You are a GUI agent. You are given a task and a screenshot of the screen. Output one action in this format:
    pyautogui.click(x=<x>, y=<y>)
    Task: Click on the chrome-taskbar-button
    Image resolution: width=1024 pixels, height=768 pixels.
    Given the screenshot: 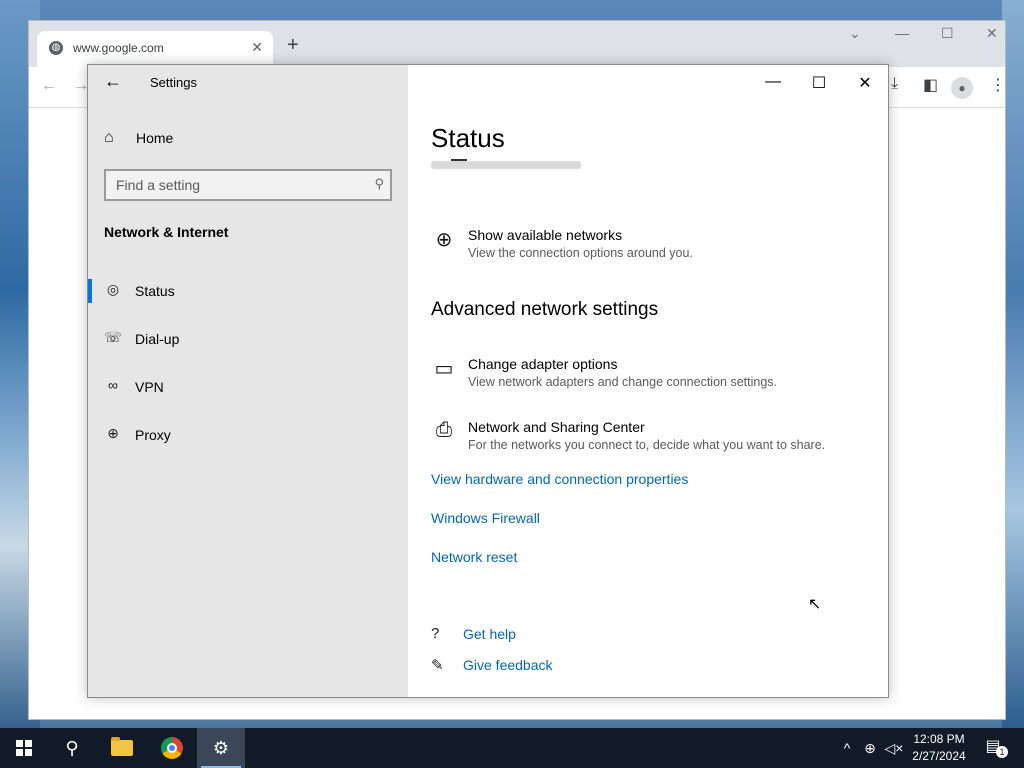 What is the action you would take?
    pyautogui.click(x=172, y=748)
    